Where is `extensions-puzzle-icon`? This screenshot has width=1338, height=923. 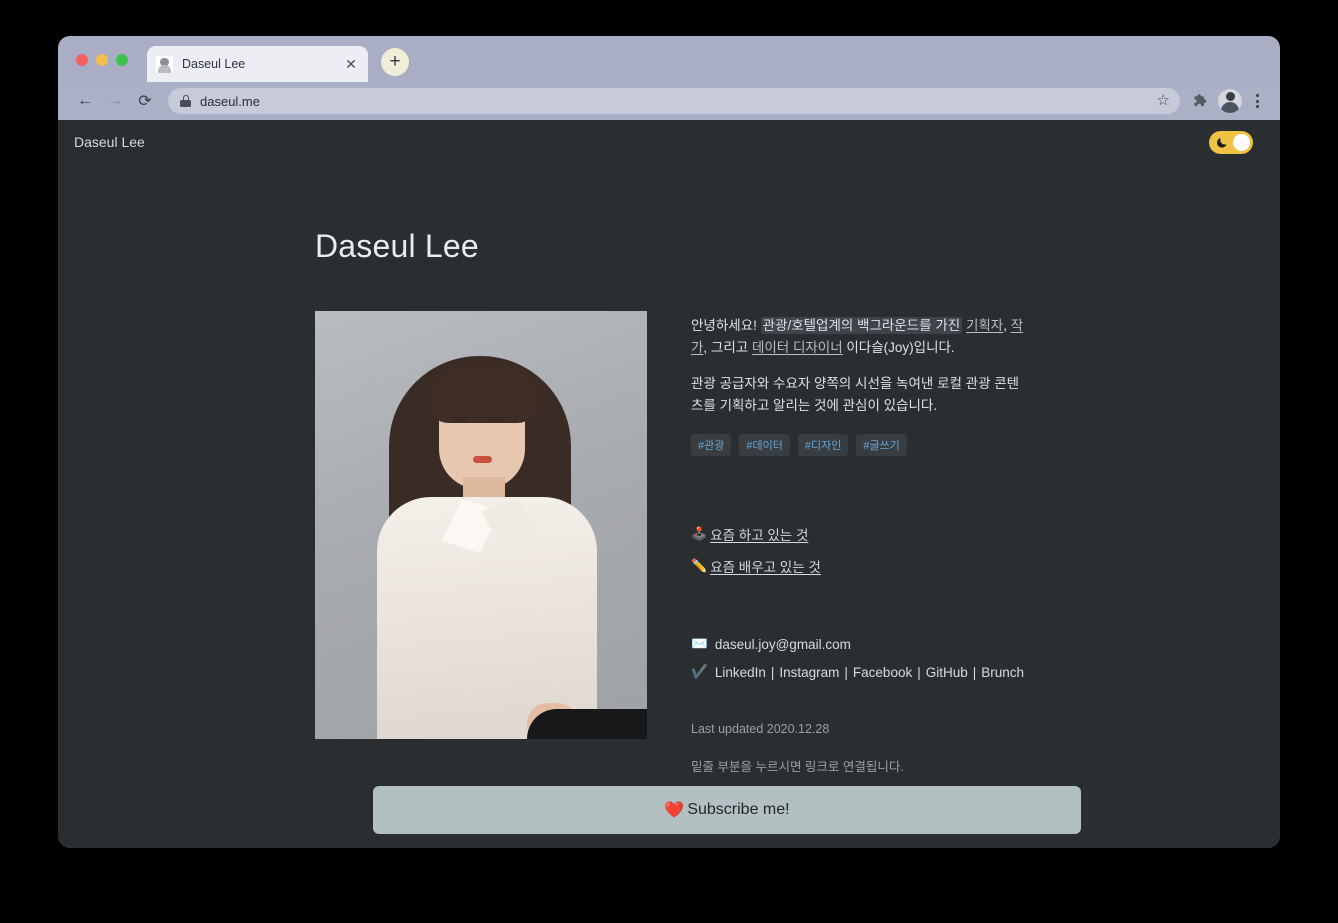 extensions-puzzle-icon is located at coordinates (1201, 101).